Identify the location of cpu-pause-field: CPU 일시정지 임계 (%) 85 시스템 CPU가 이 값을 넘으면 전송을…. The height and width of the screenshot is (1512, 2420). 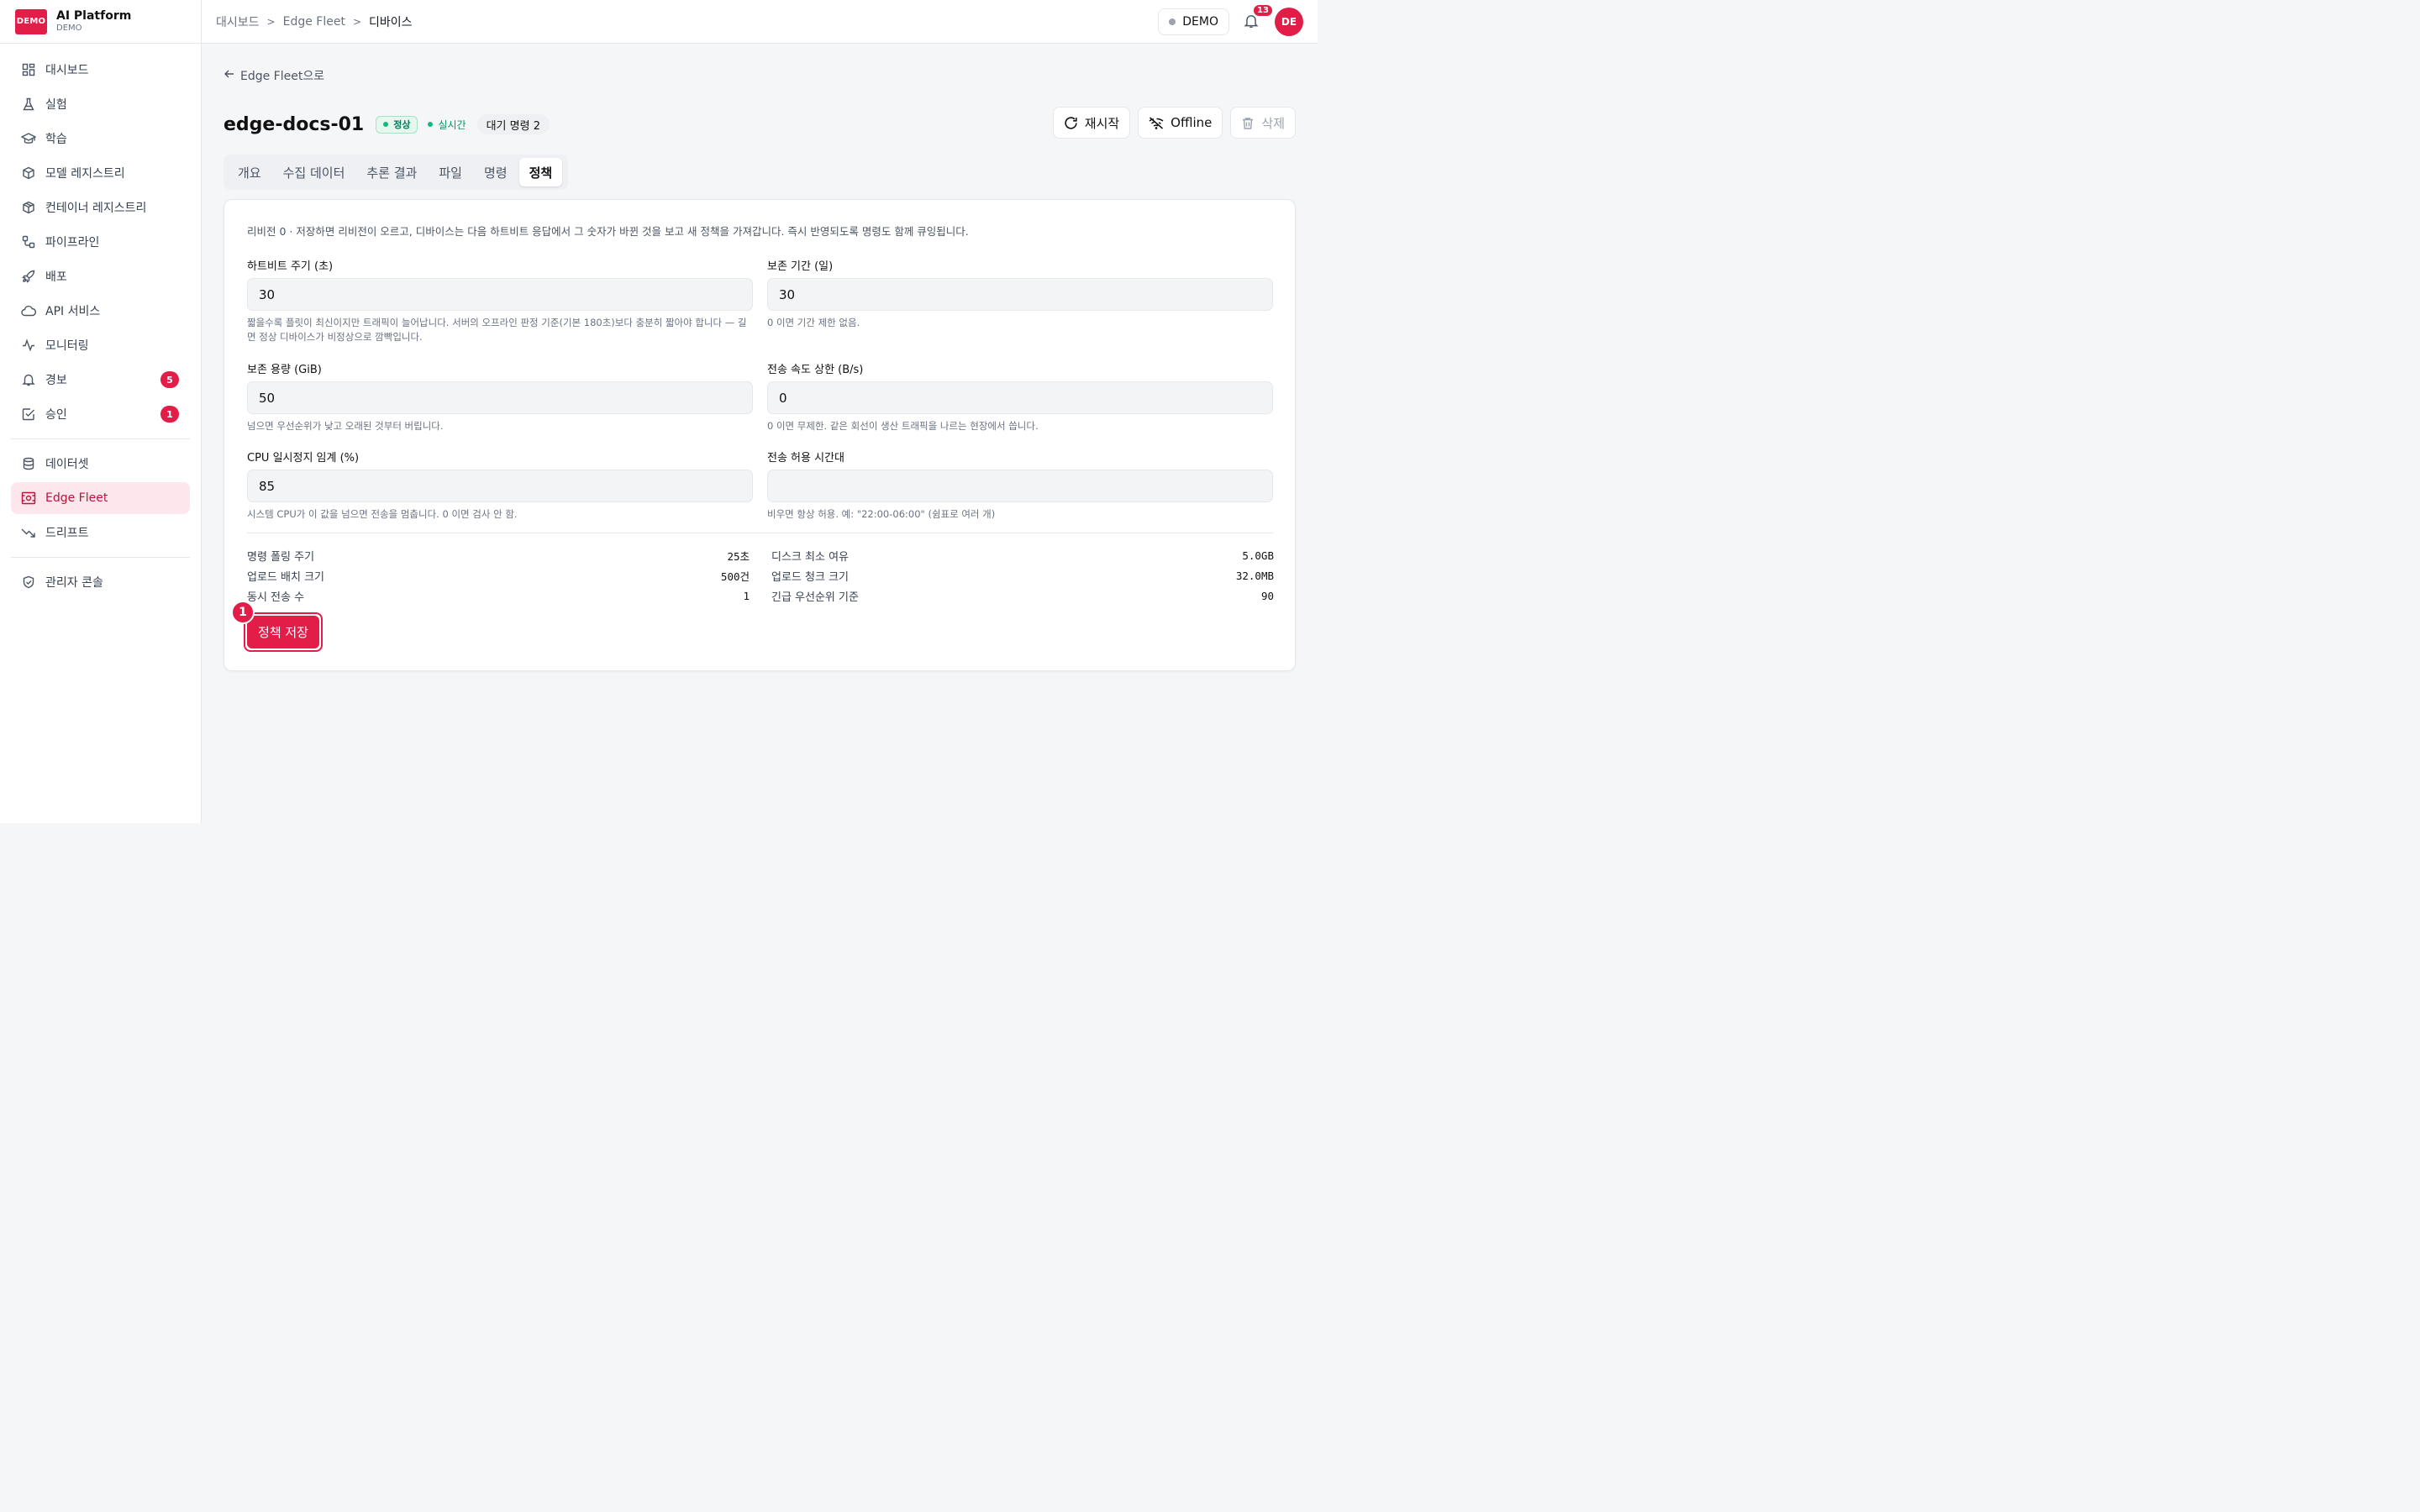
(500, 485).